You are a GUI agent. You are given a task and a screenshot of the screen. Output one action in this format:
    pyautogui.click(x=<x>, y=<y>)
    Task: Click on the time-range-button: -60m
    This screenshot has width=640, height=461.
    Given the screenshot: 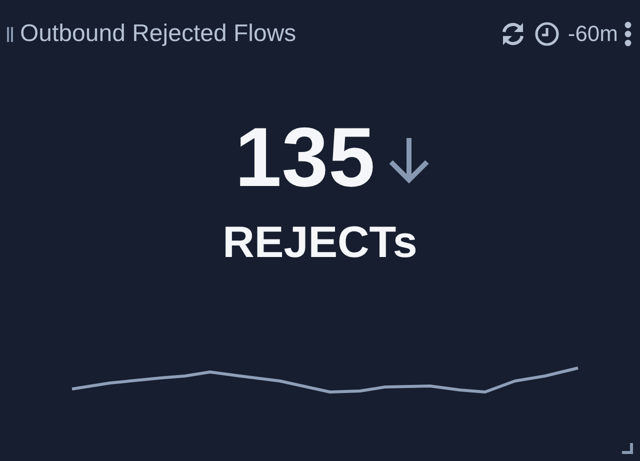 What is the action you would take?
    pyautogui.click(x=593, y=34)
    